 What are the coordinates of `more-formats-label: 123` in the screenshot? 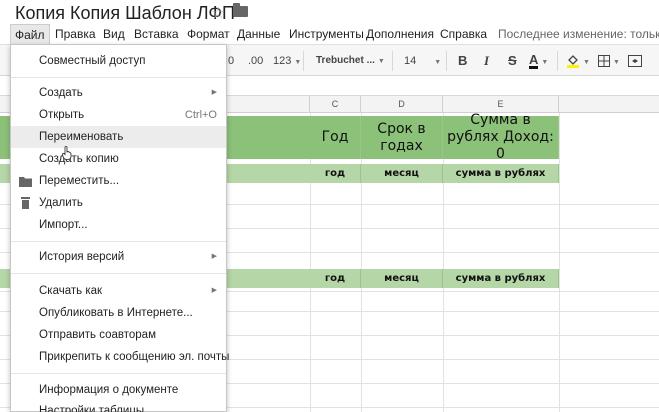 It's located at (282, 61).